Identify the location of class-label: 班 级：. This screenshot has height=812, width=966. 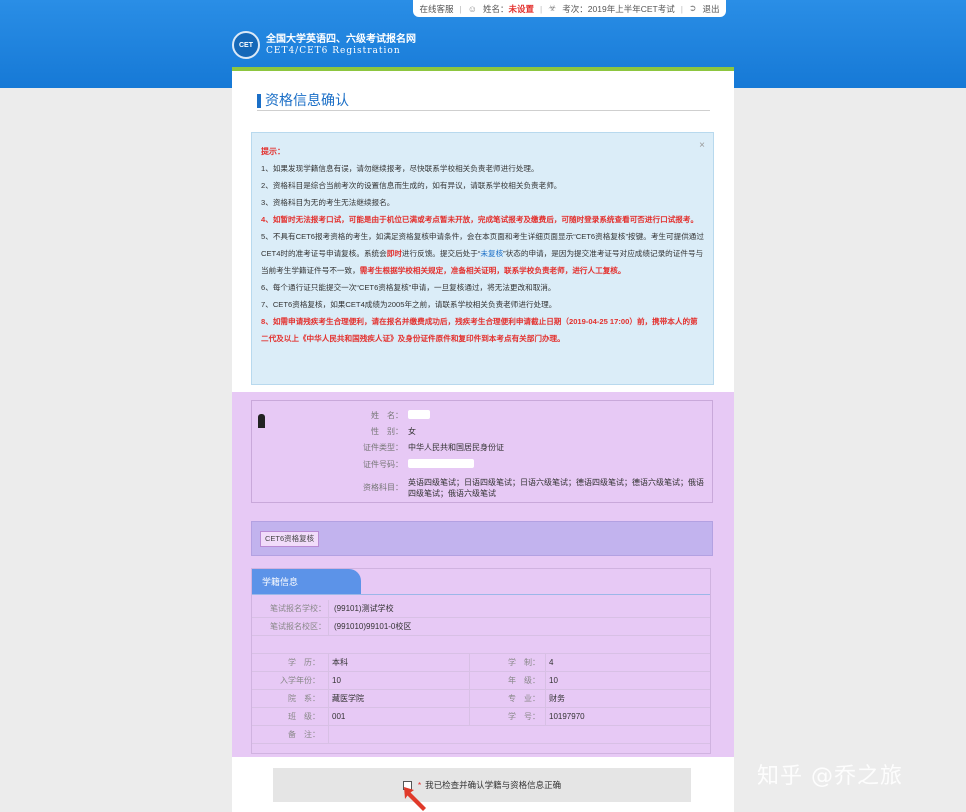
(304, 716).